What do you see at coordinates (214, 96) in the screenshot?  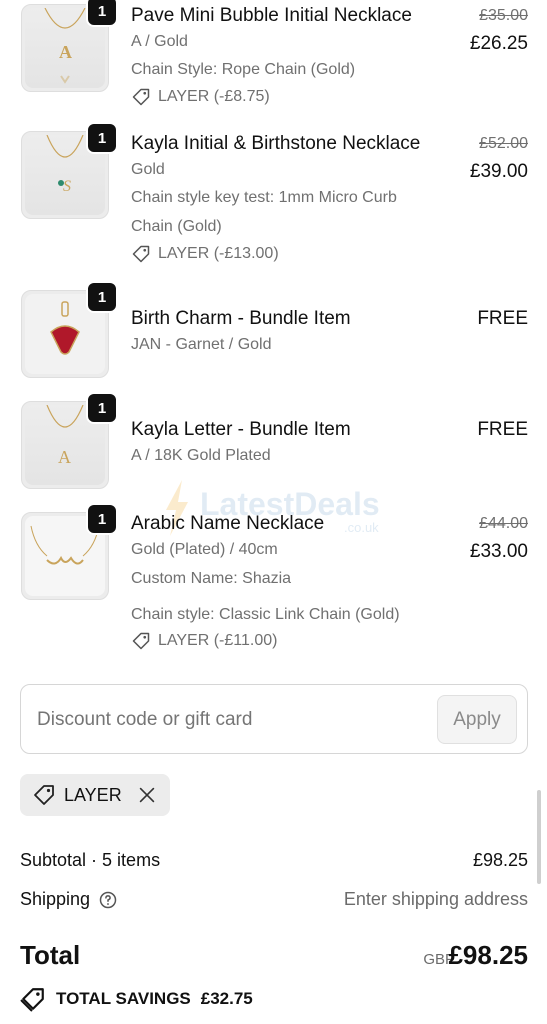 I see `discount-label: LAYER (-£8.75)` at bounding box center [214, 96].